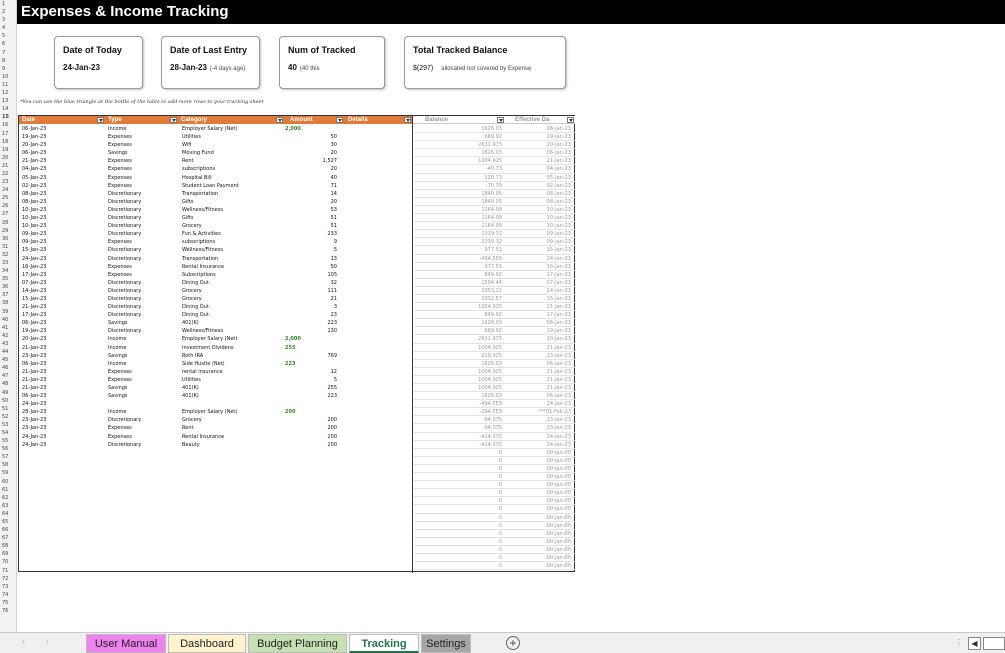  Describe the element at coordinates (62, 202) in the screenshot. I see `cell-date: 08-Jan-23` at that location.